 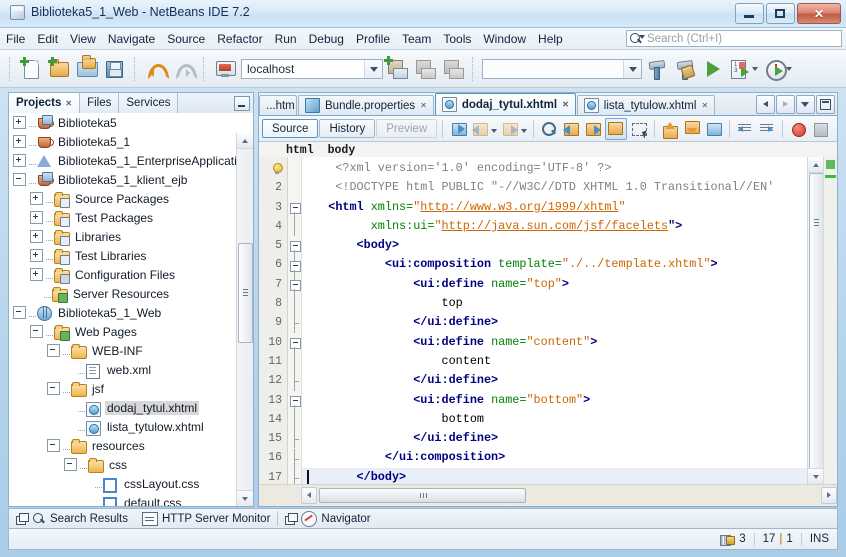 I want to click on new-project-button, so click(x=59, y=69).